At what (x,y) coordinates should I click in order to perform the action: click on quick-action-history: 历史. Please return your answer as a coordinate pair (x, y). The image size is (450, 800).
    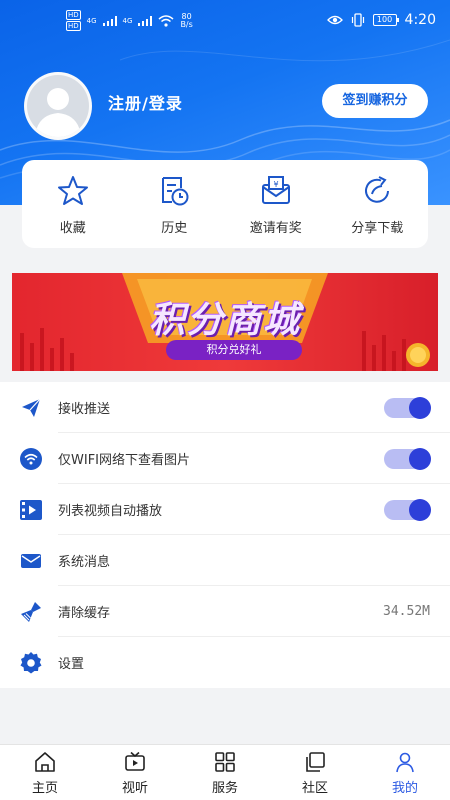
    Looking at the image, I should click on (175, 204).